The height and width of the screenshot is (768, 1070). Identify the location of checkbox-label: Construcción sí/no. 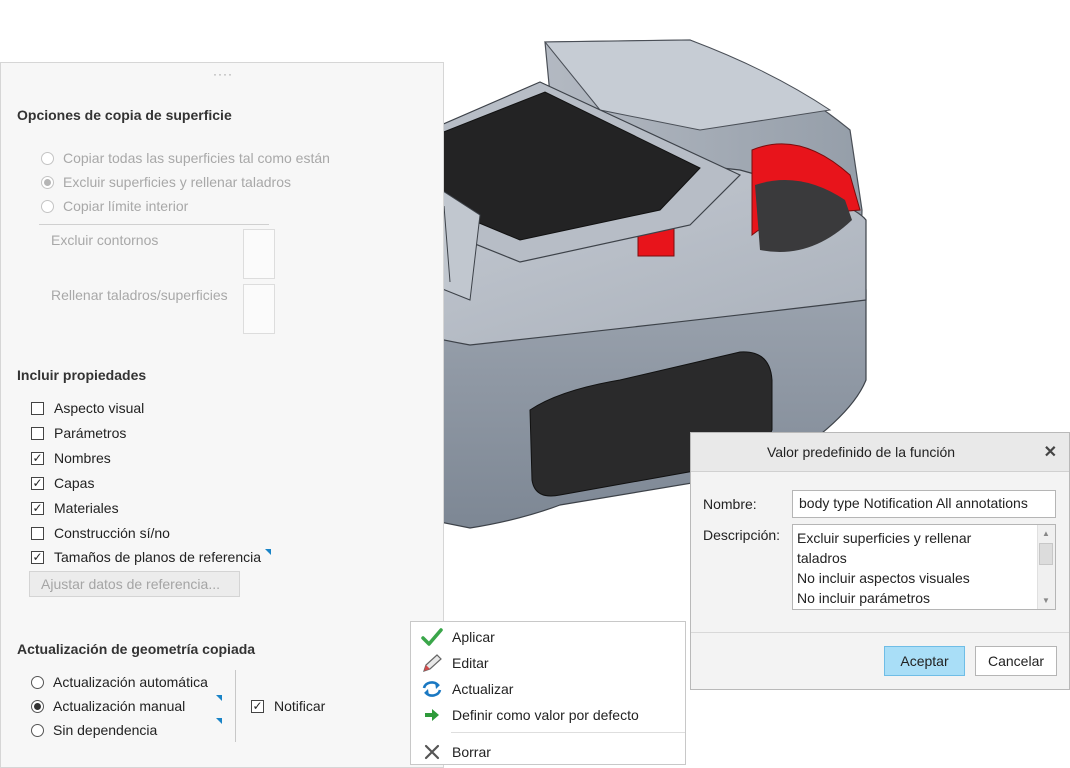
(112, 533).